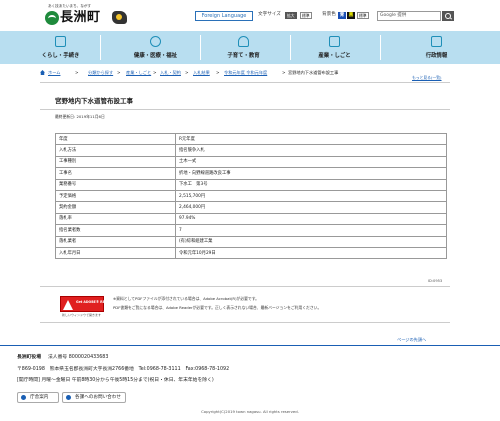 This screenshot has width=500, height=421. Describe the element at coordinates (138, 72) in the screenshot. I see `breadcrumb-item: 産業・しごと` at that location.